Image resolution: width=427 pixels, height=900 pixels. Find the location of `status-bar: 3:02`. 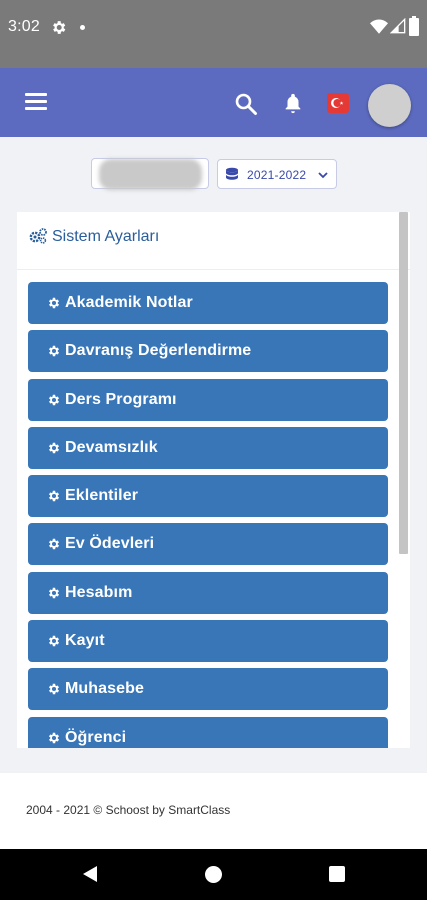

status-bar: 3:02 is located at coordinates (213, 34).